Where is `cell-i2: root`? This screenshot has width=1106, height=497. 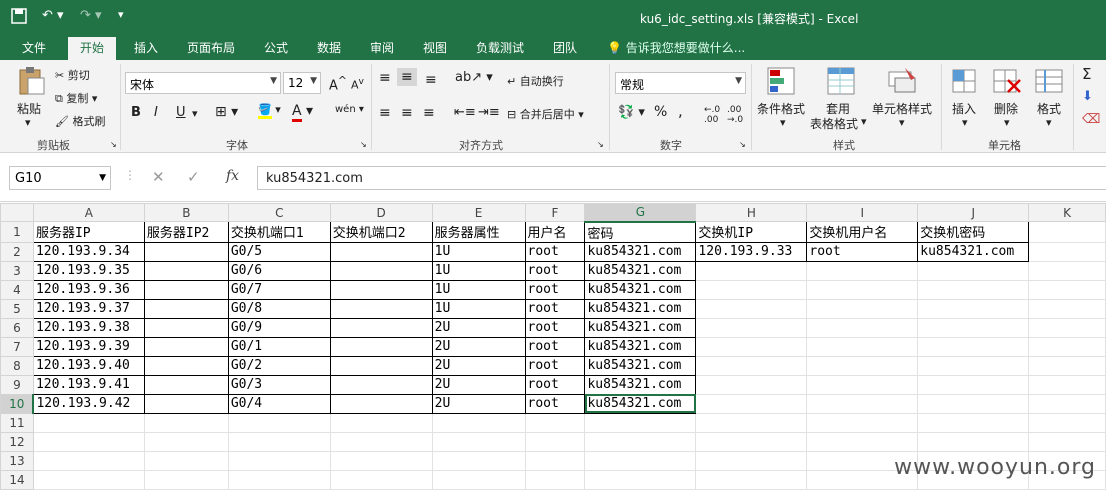
cell-i2: root is located at coordinates (862, 251).